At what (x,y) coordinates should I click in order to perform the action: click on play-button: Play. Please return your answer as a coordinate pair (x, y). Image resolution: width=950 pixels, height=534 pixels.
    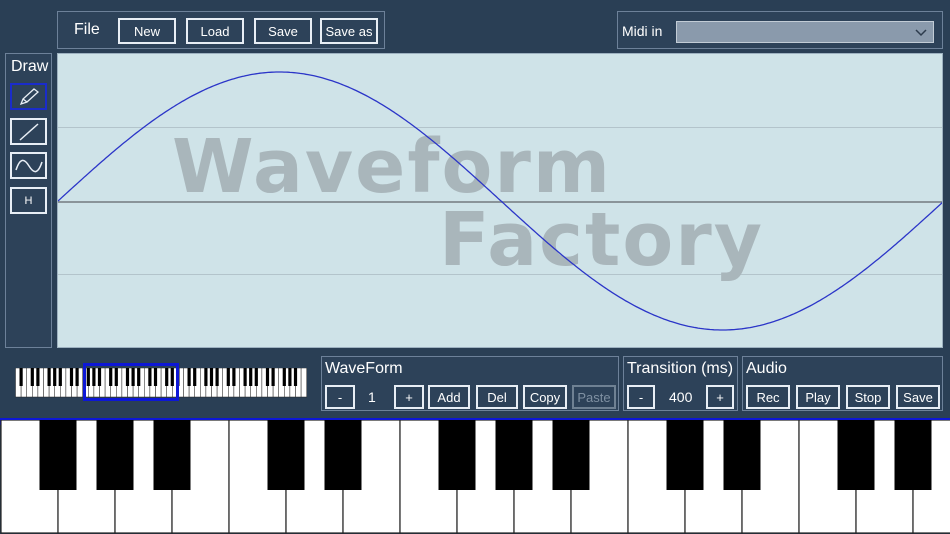
    Looking at the image, I should click on (818, 397).